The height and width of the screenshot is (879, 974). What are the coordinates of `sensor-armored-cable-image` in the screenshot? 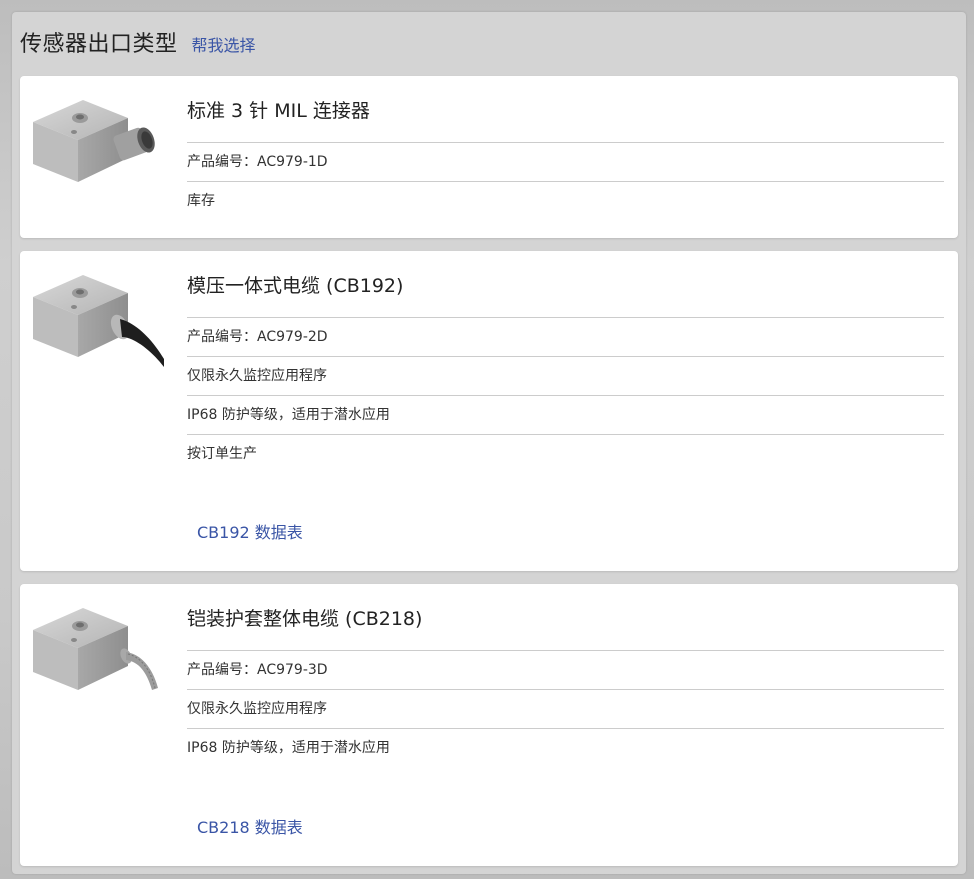 It's located at (95, 649).